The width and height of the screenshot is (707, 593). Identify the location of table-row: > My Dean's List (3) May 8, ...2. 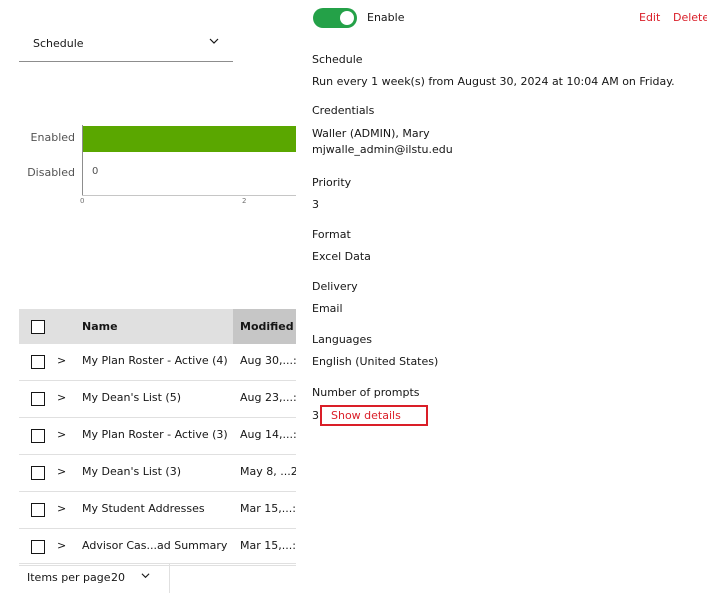
(157, 473).